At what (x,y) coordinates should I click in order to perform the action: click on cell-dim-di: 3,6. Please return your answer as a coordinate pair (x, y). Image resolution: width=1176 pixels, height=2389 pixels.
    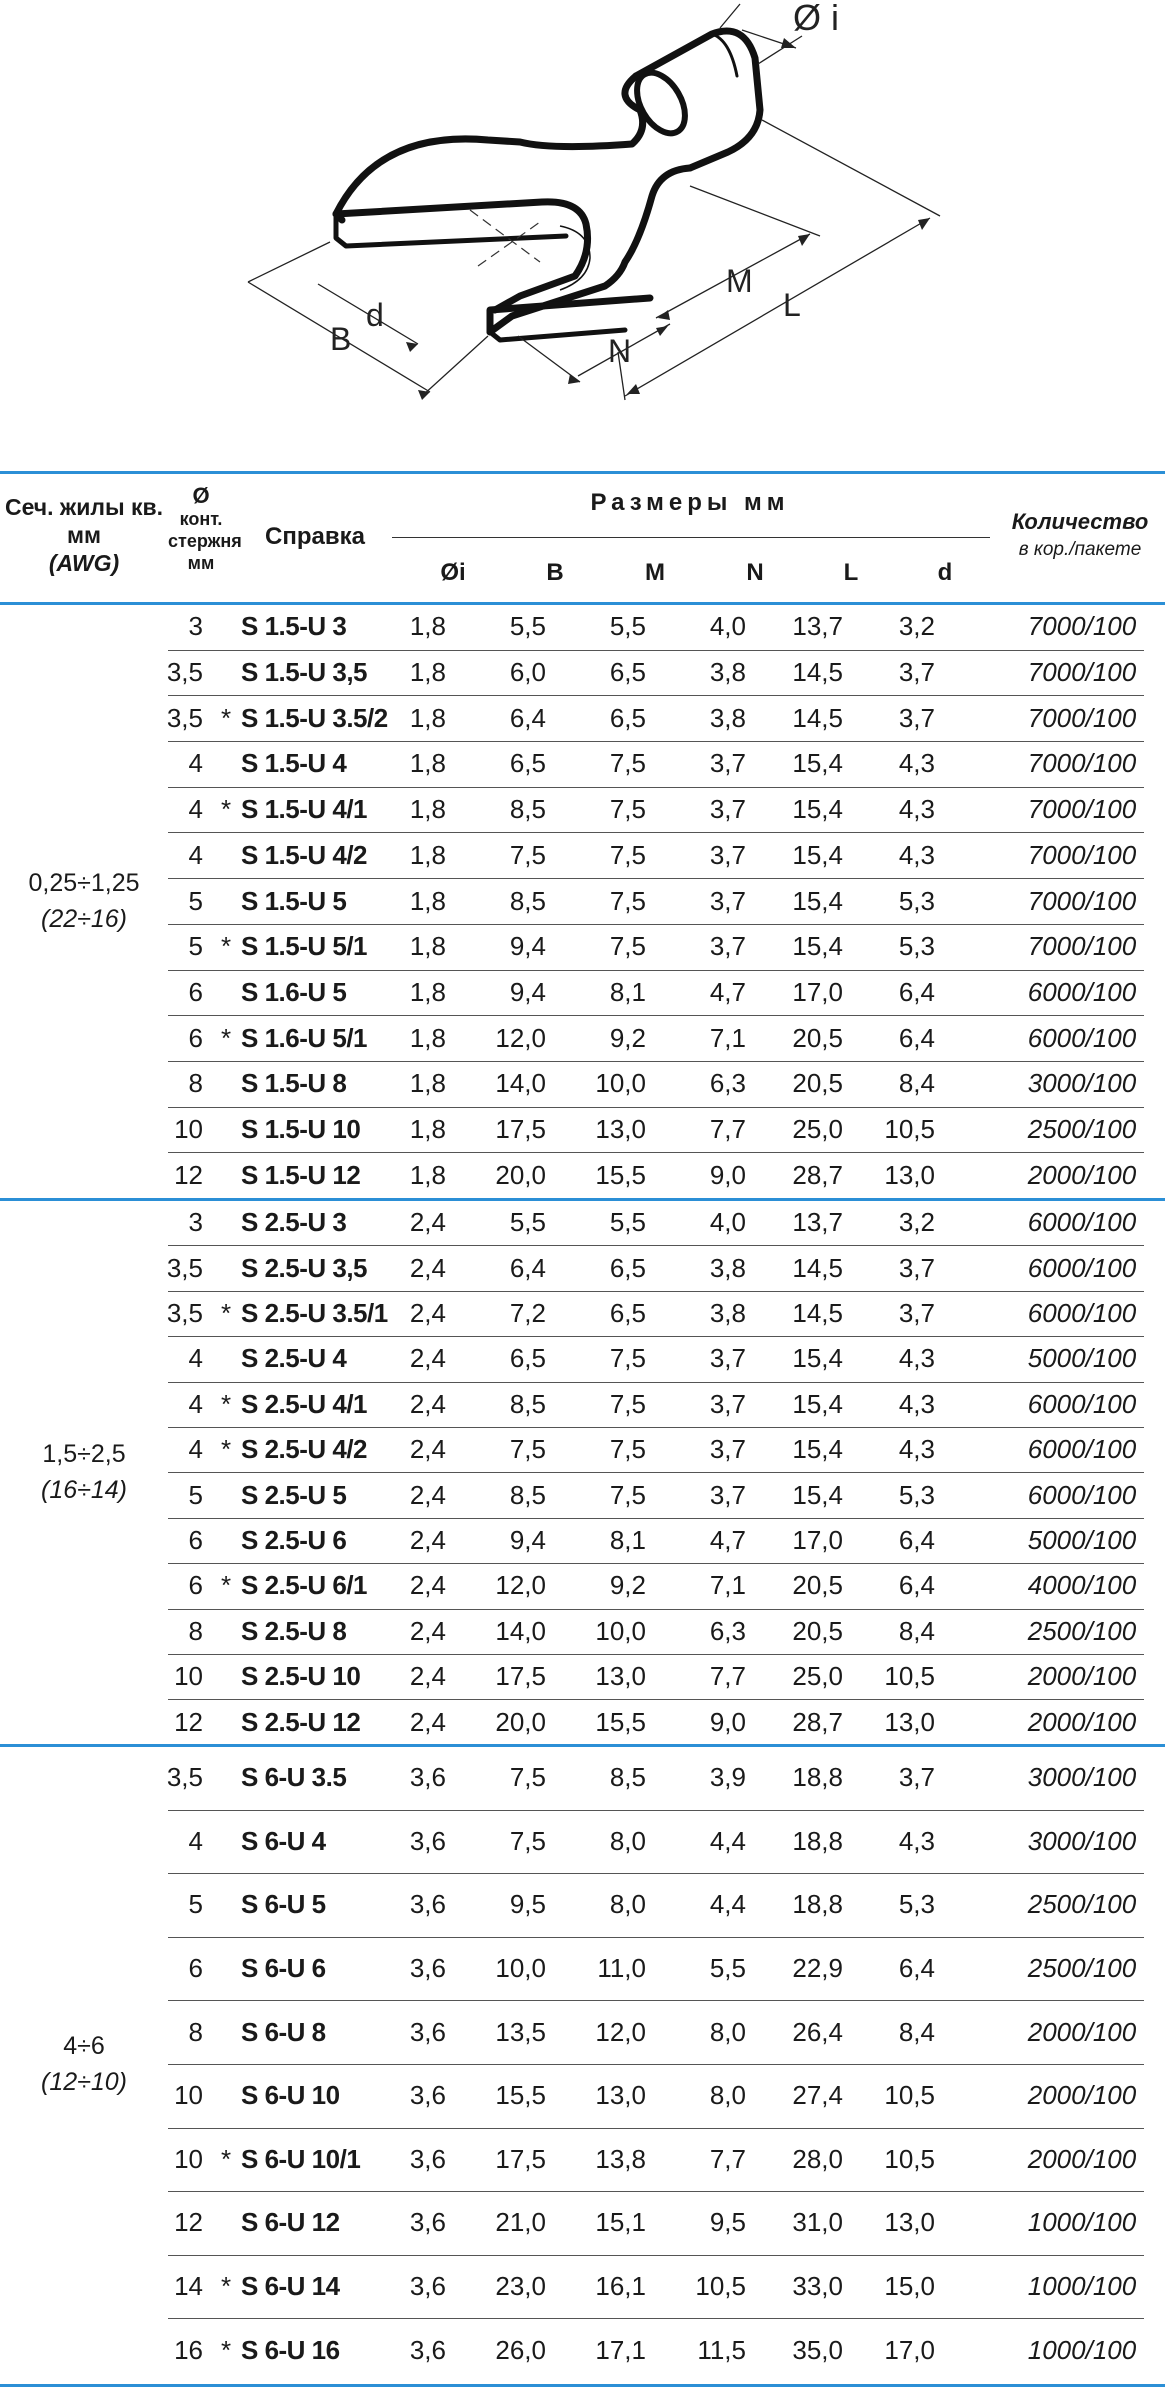
    Looking at the image, I should click on (427, 2158).